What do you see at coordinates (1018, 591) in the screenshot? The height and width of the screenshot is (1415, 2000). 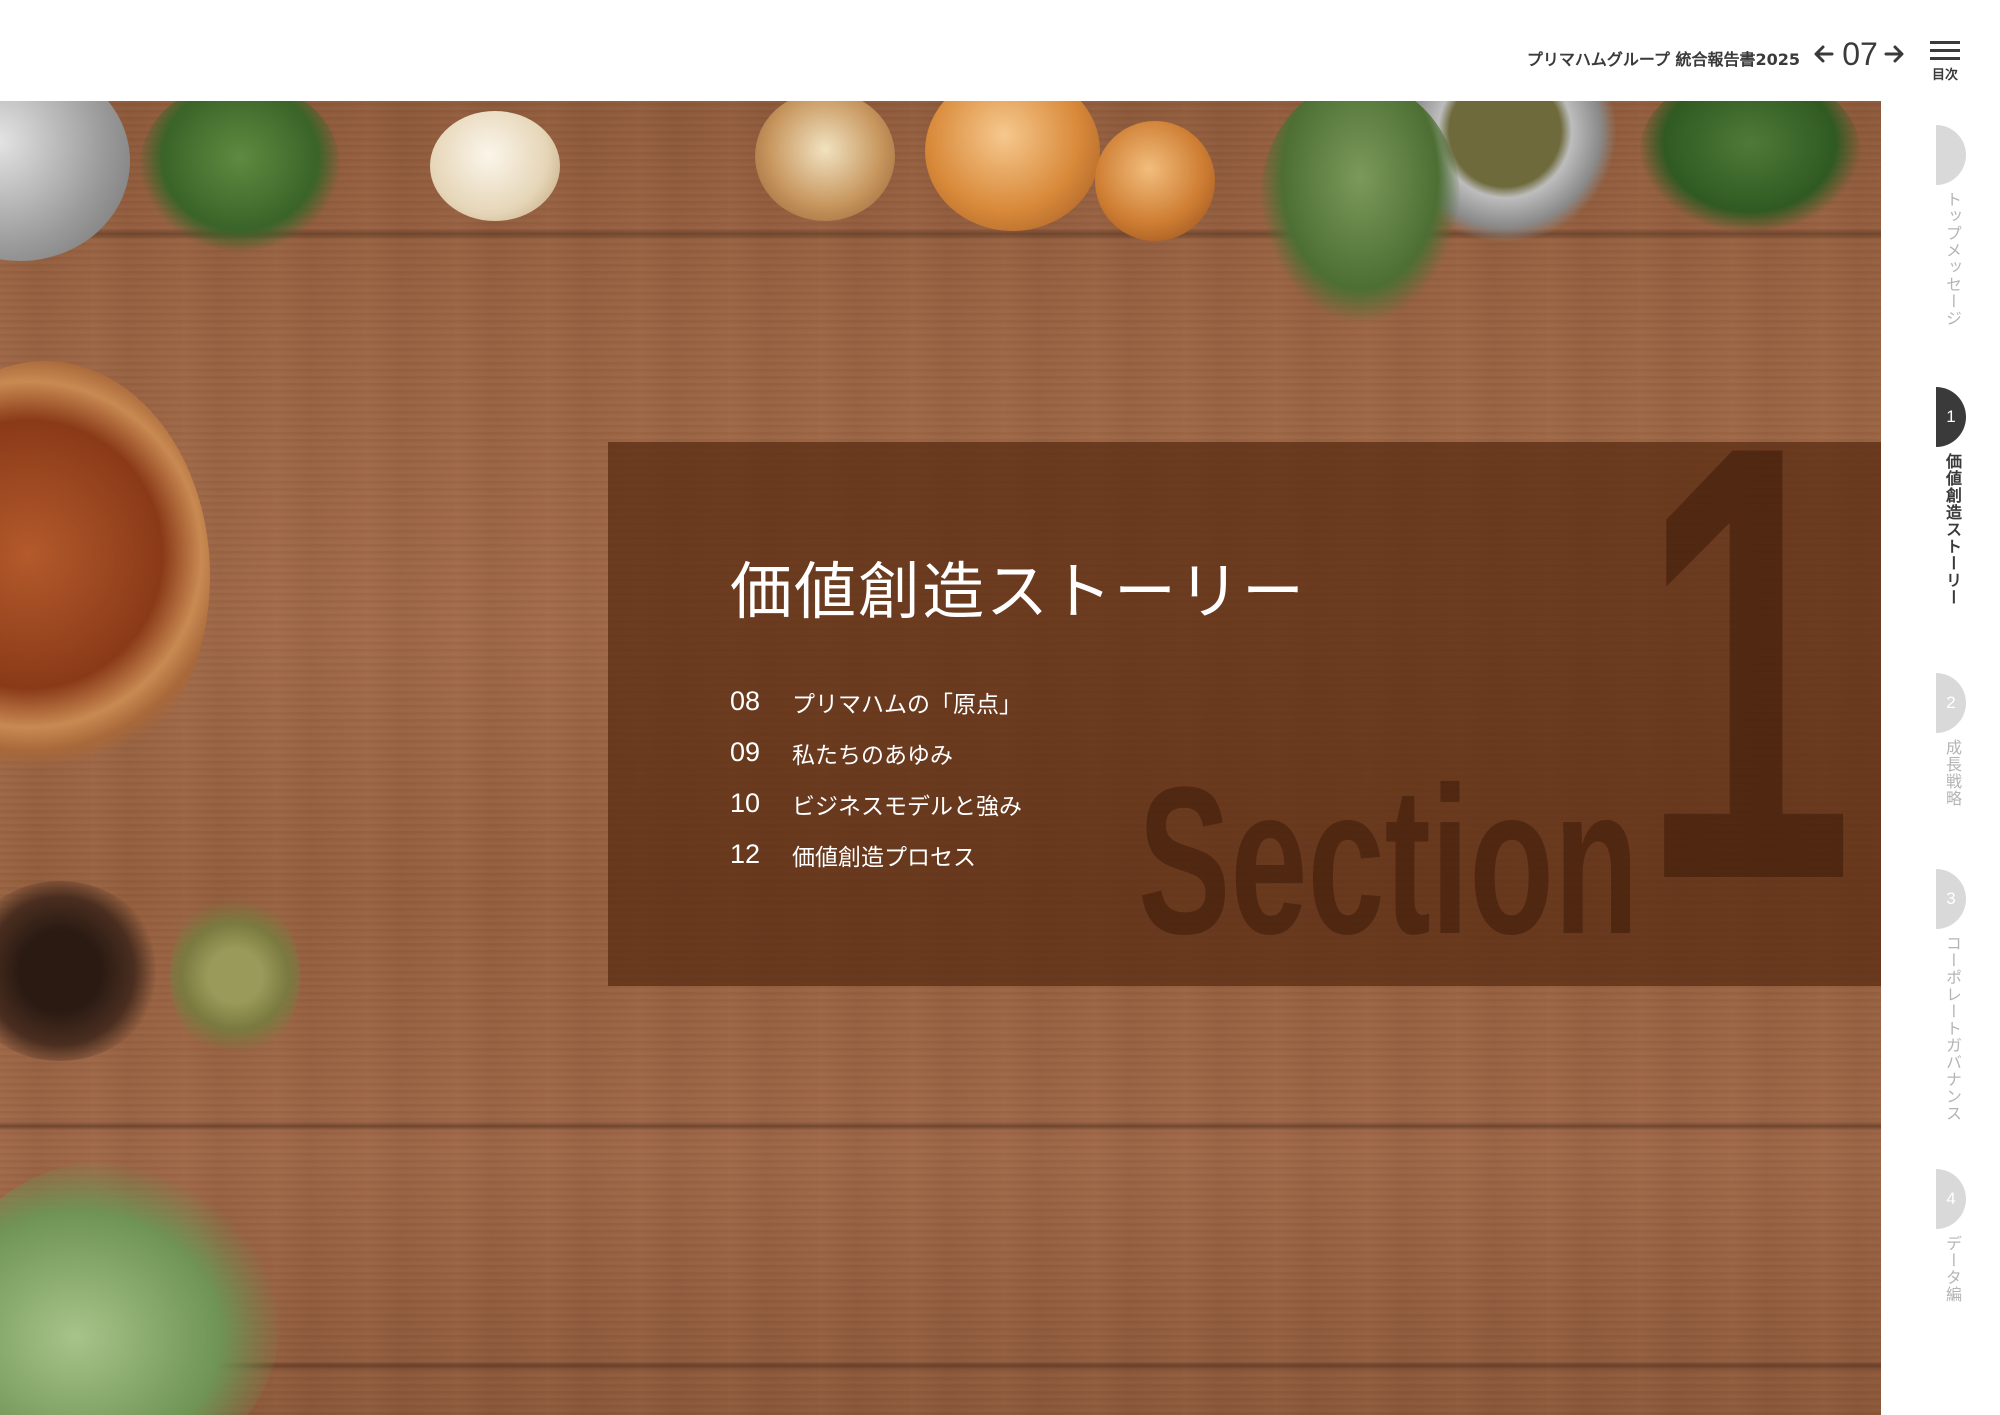 I see `section-title: 価値創造ストーリー` at bounding box center [1018, 591].